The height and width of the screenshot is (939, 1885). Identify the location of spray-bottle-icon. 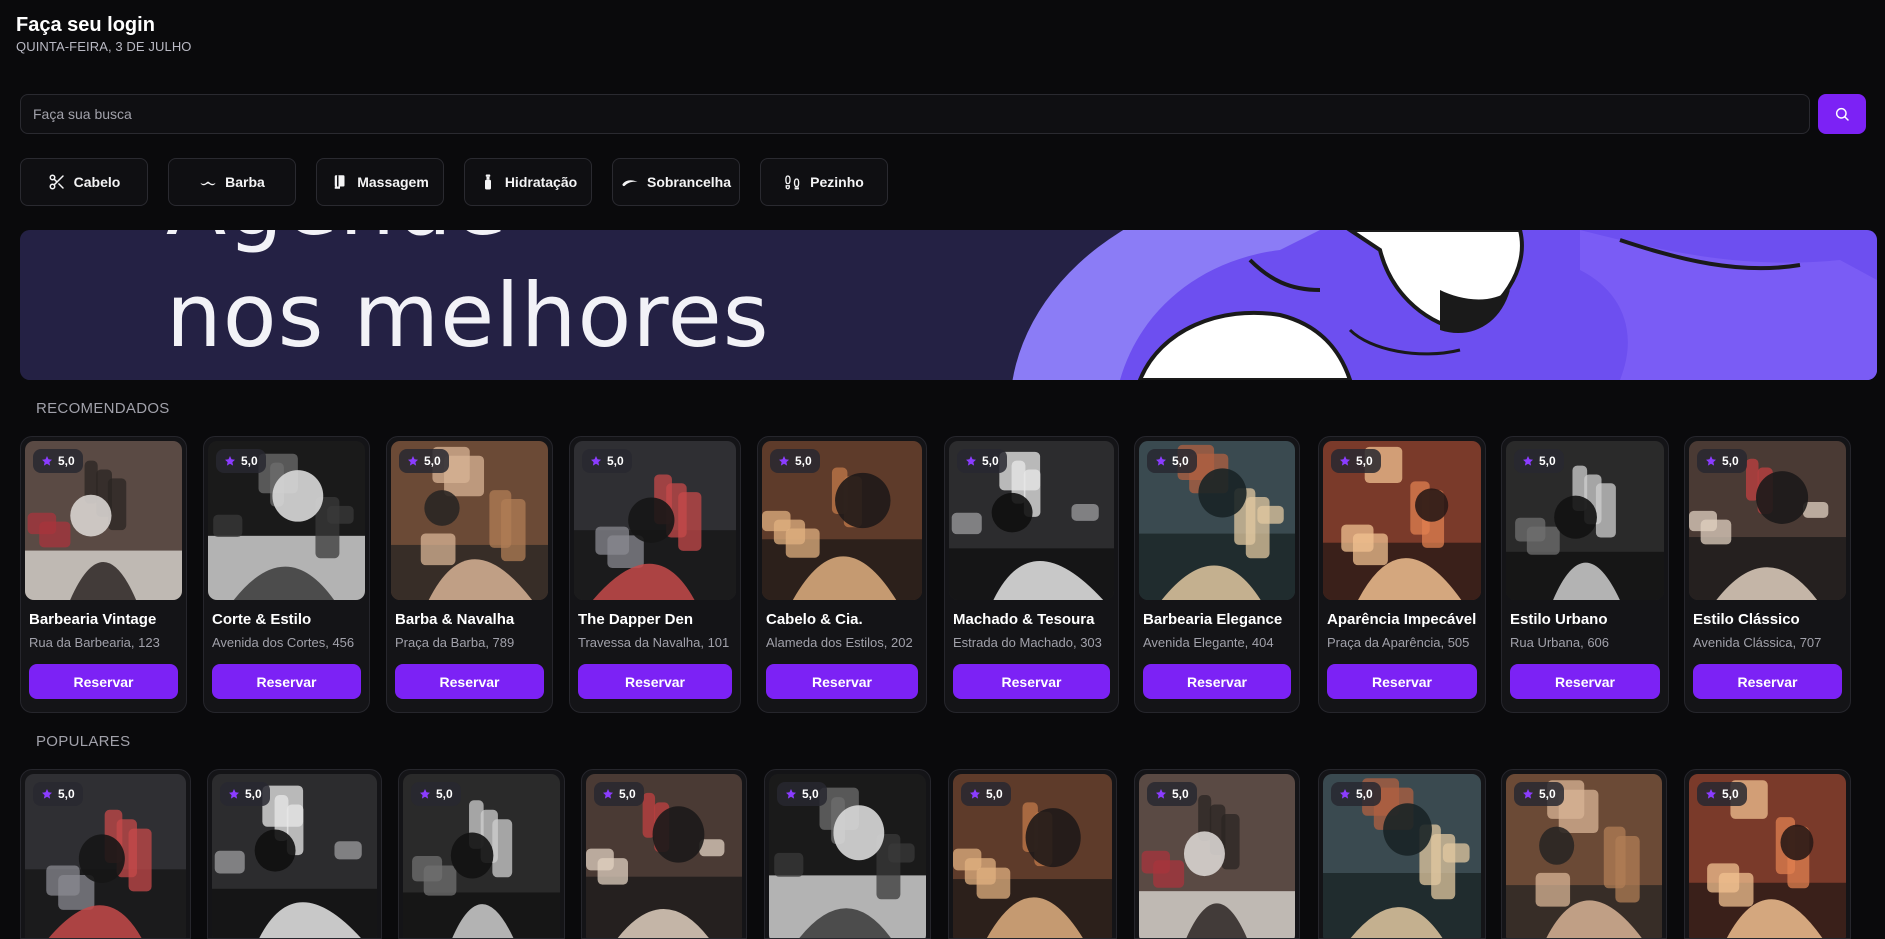
(487, 182).